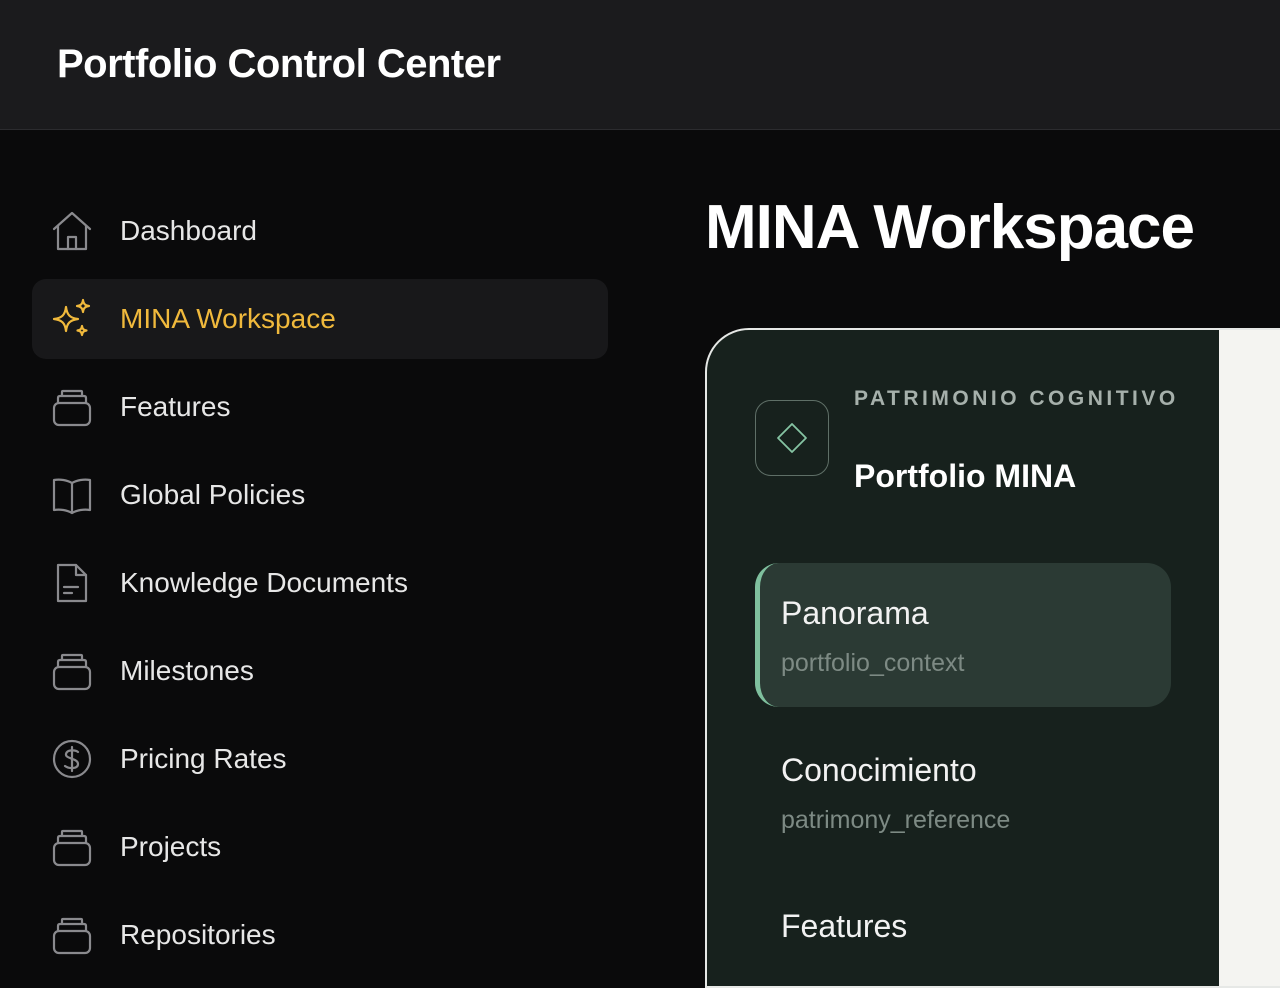 The image size is (1280, 988). Describe the element at coordinates (320, 495) in the screenshot. I see `sidebar-item-global-policies: Global Policies` at that location.